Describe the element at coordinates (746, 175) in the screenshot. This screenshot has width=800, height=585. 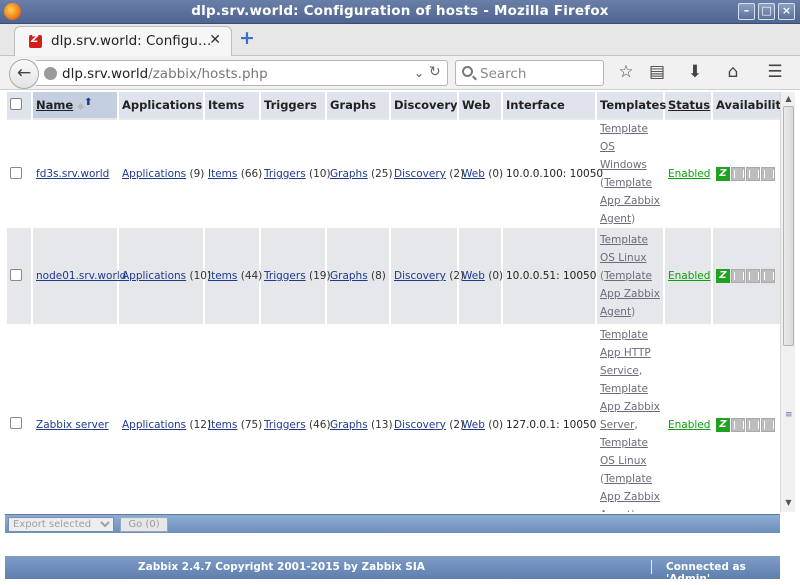
I see `availability-cell: Z` at that location.